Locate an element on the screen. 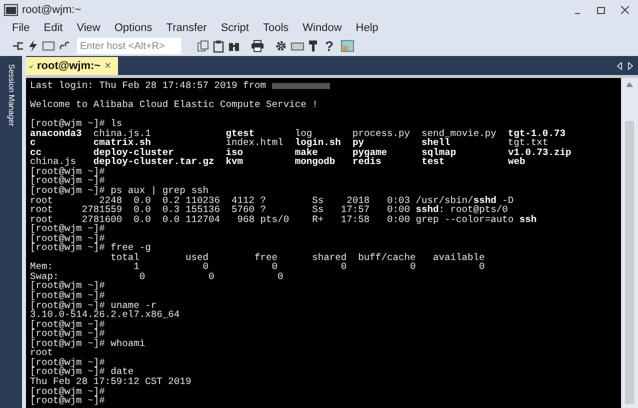 Image resolution: width=638 pixels, height=408 pixels. close-icon is located at coordinates (625, 10).